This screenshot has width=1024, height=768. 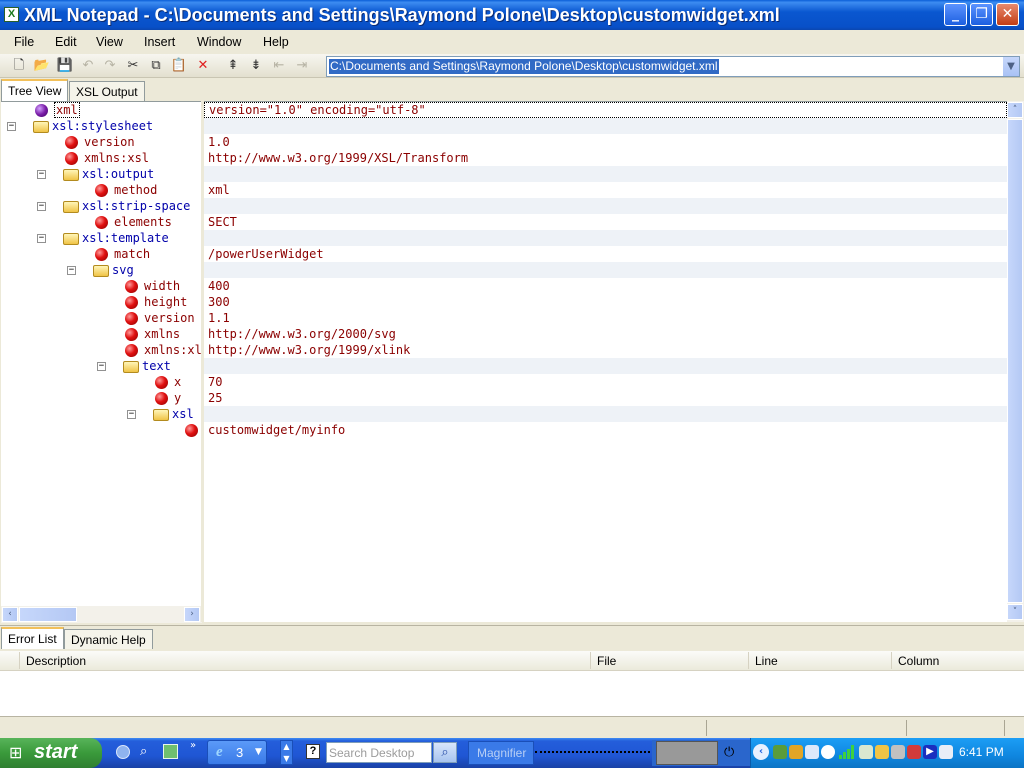 What do you see at coordinates (179, 66) in the screenshot?
I see `paste-icon: 📋` at bounding box center [179, 66].